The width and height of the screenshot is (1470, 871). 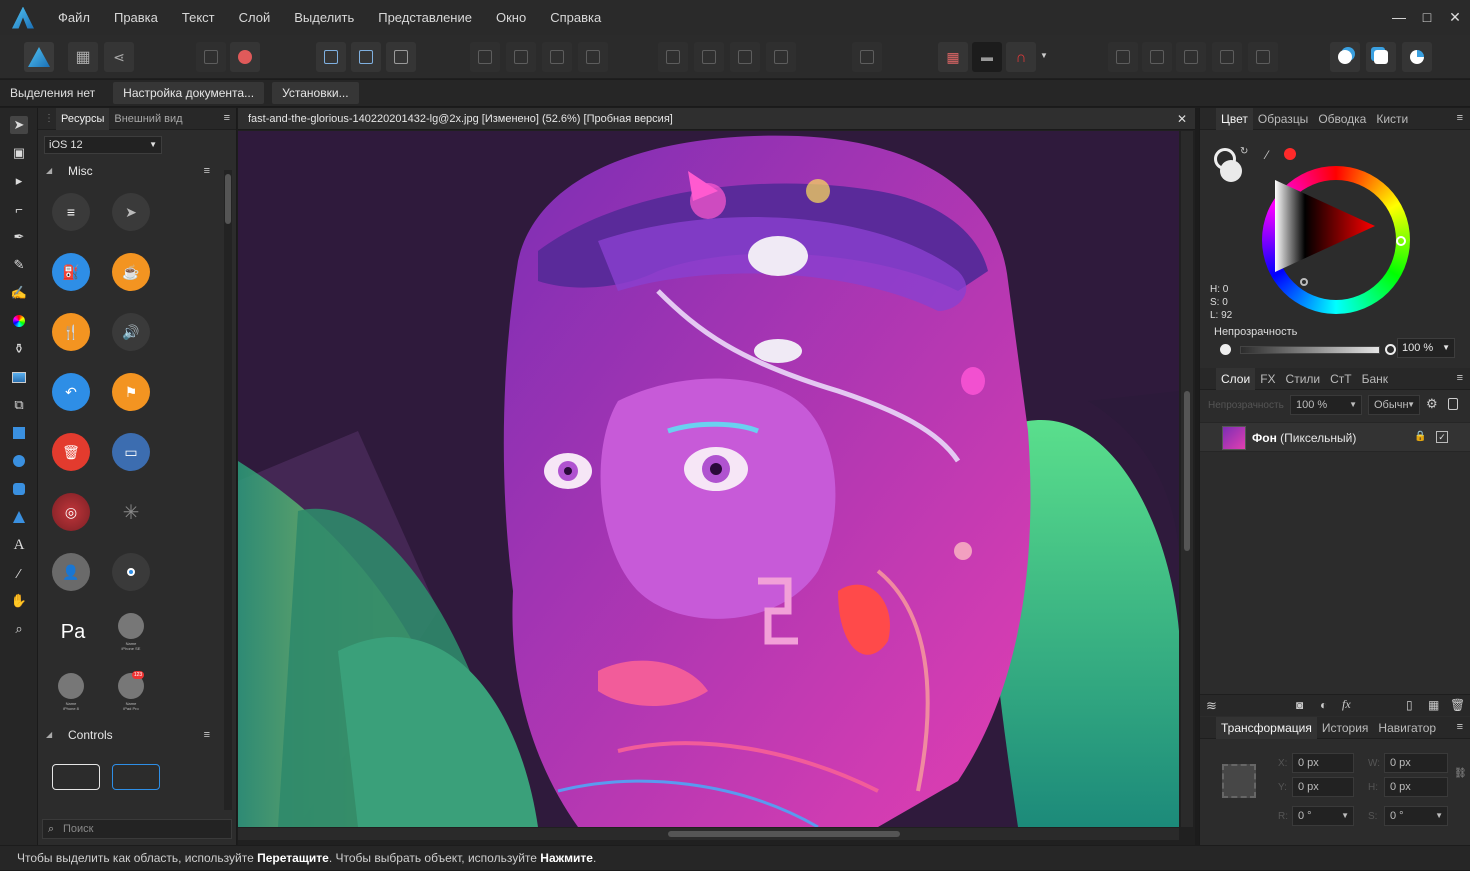 What do you see at coordinates (987, 57) in the screenshot?
I see `snapping-toggle-button: ▬` at bounding box center [987, 57].